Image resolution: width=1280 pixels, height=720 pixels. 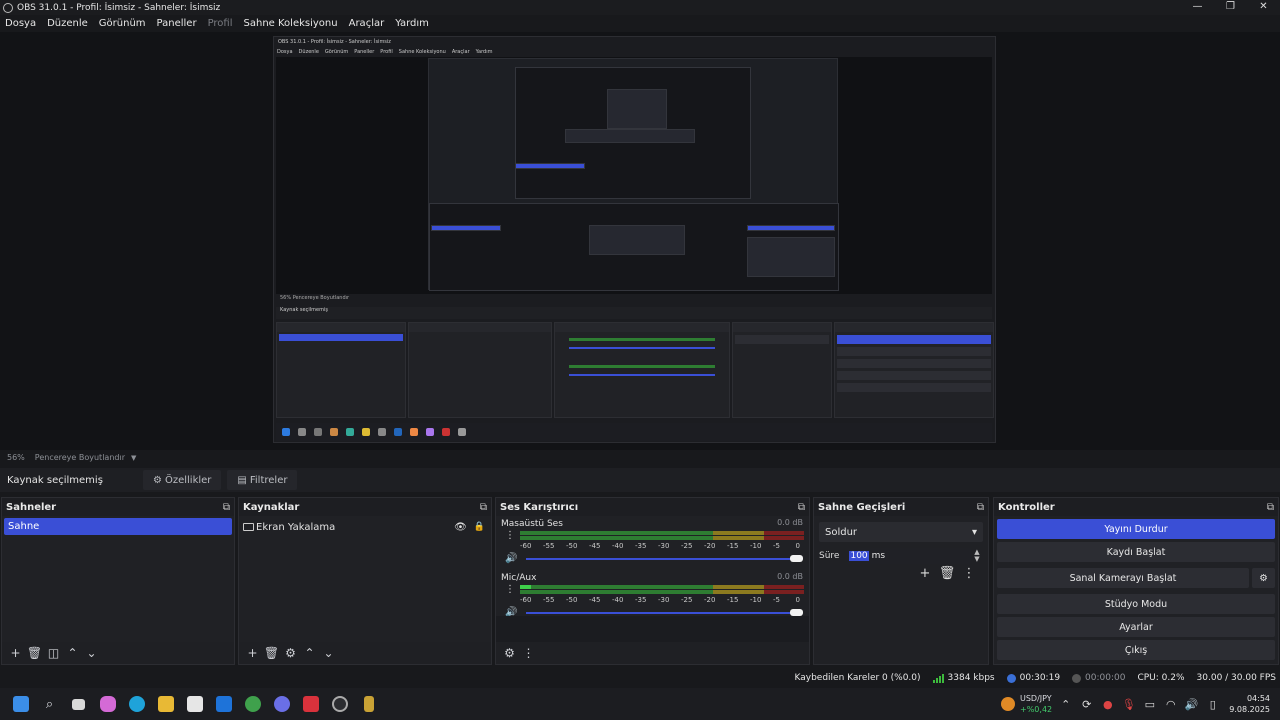 What do you see at coordinates (367, 23) in the screenshot?
I see `menu-tools: Araçlar` at bounding box center [367, 23].